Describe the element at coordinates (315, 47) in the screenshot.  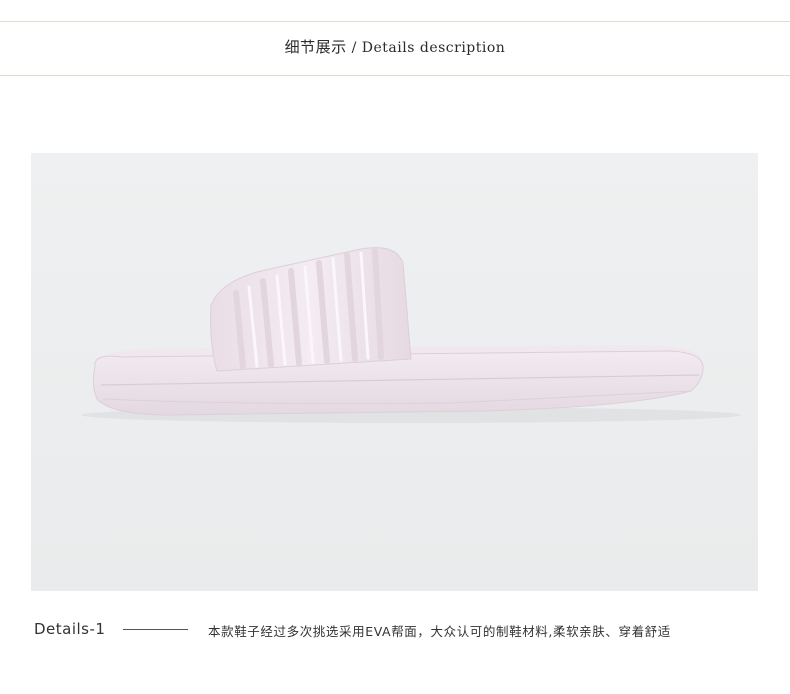
I see `section-title-cn: 细节展示` at that location.